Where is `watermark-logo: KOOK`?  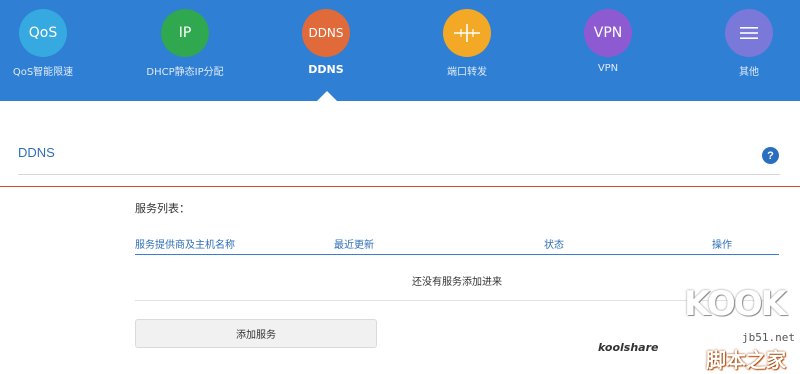
watermark-logo: KOOK is located at coordinates (735, 304).